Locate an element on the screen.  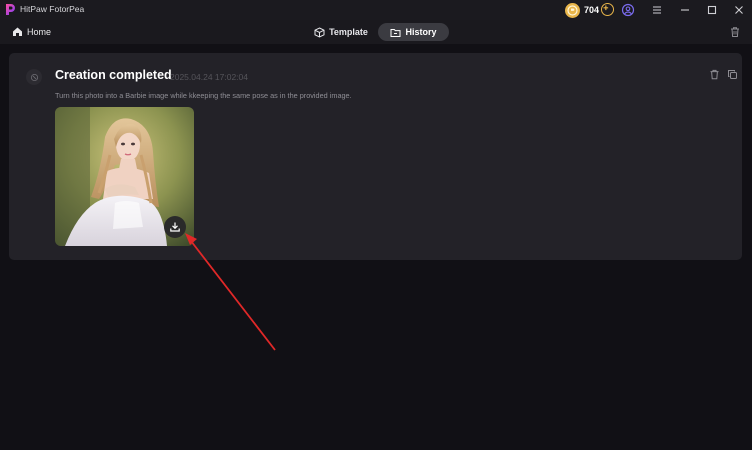
tab-template-label: Template is located at coordinates (348, 32).